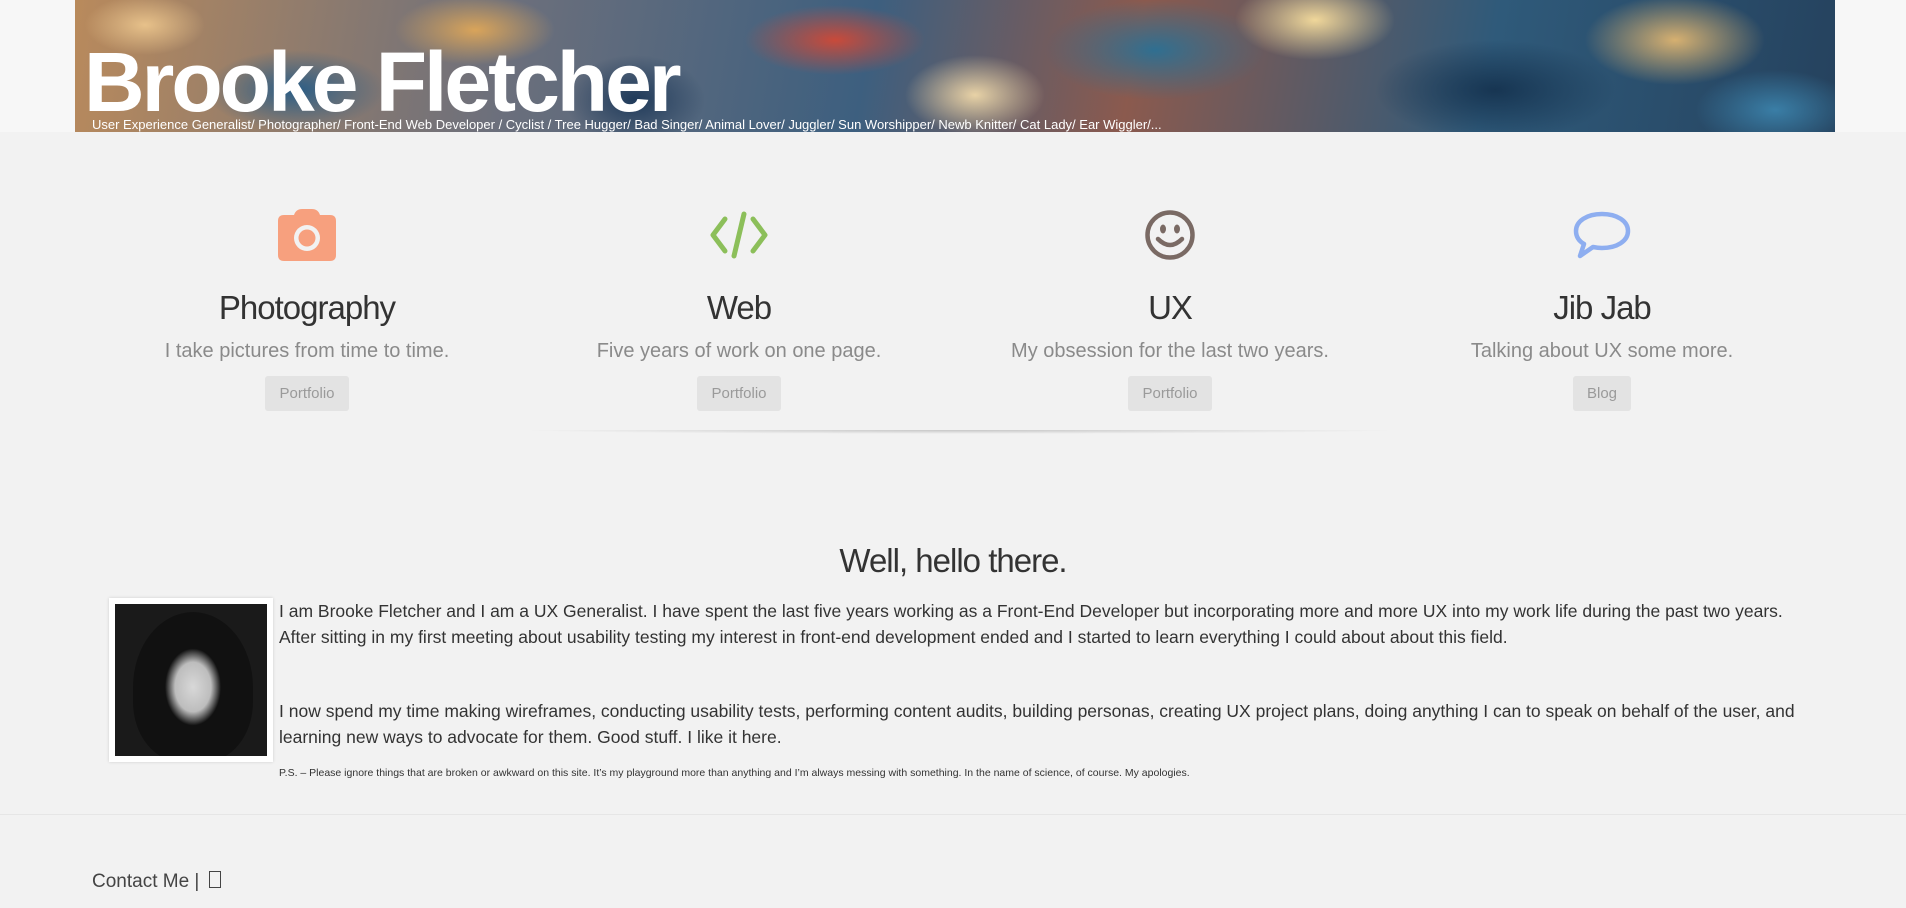  What do you see at coordinates (1602, 393) in the screenshot?
I see `blog-button: Blog` at bounding box center [1602, 393].